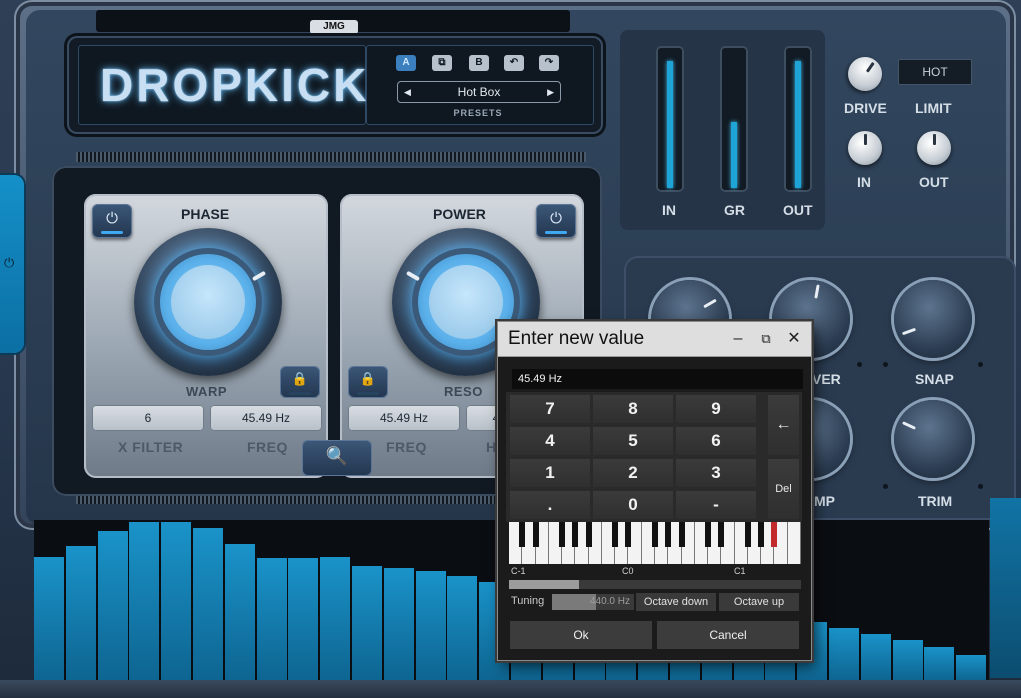 This screenshot has height=698, width=1021. I want to click on cancel-button: Cancel, so click(728, 635).